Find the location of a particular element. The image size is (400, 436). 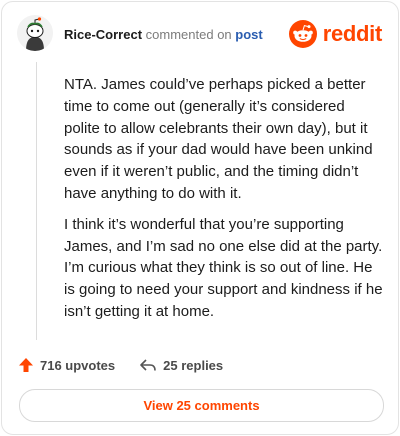

reddit-brand: reddit is located at coordinates (335, 34).